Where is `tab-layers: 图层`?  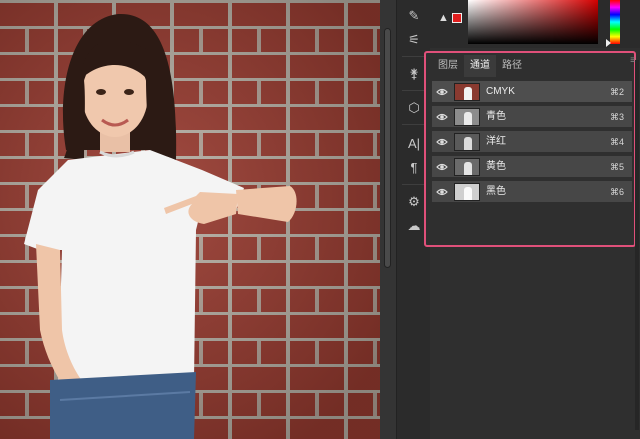
tab-layers: 图层 is located at coordinates (448, 66).